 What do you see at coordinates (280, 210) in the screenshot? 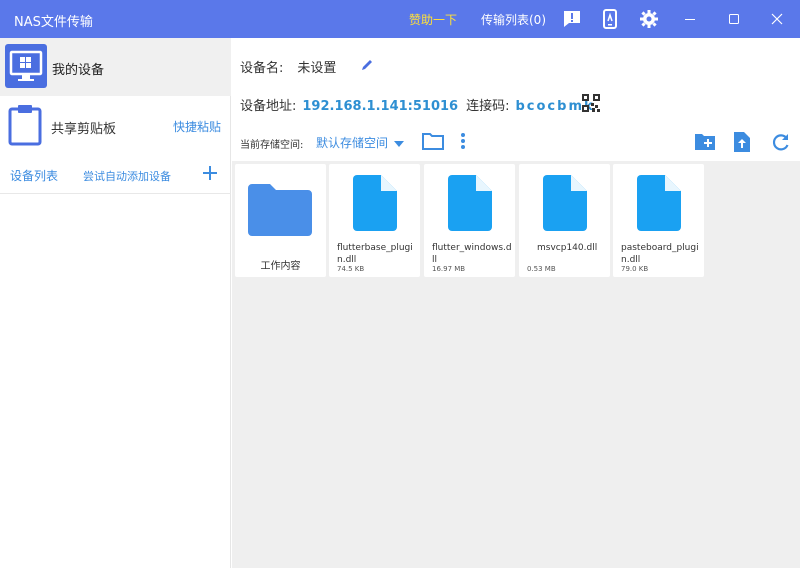
I see `folder-icon` at bounding box center [280, 210].